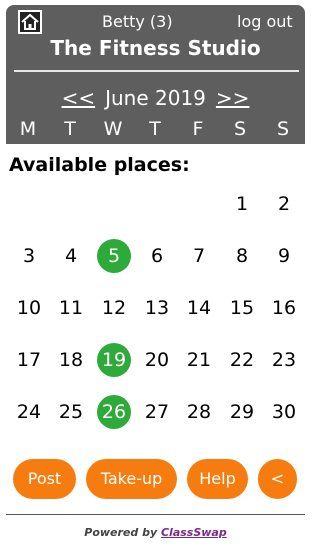 This screenshot has height=547, width=320. Describe the element at coordinates (155, 514) in the screenshot. I see `footer-divider` at that location.